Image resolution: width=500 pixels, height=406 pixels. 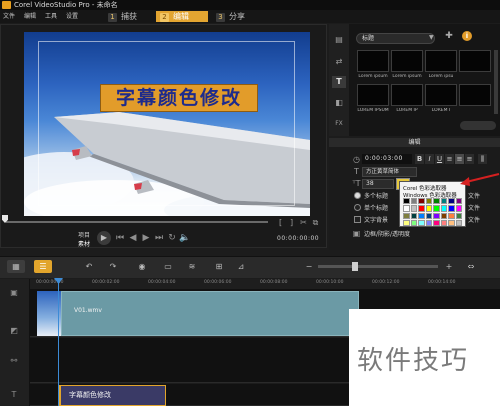 I want to click on underline-button: U, so click(x=439, y=159).